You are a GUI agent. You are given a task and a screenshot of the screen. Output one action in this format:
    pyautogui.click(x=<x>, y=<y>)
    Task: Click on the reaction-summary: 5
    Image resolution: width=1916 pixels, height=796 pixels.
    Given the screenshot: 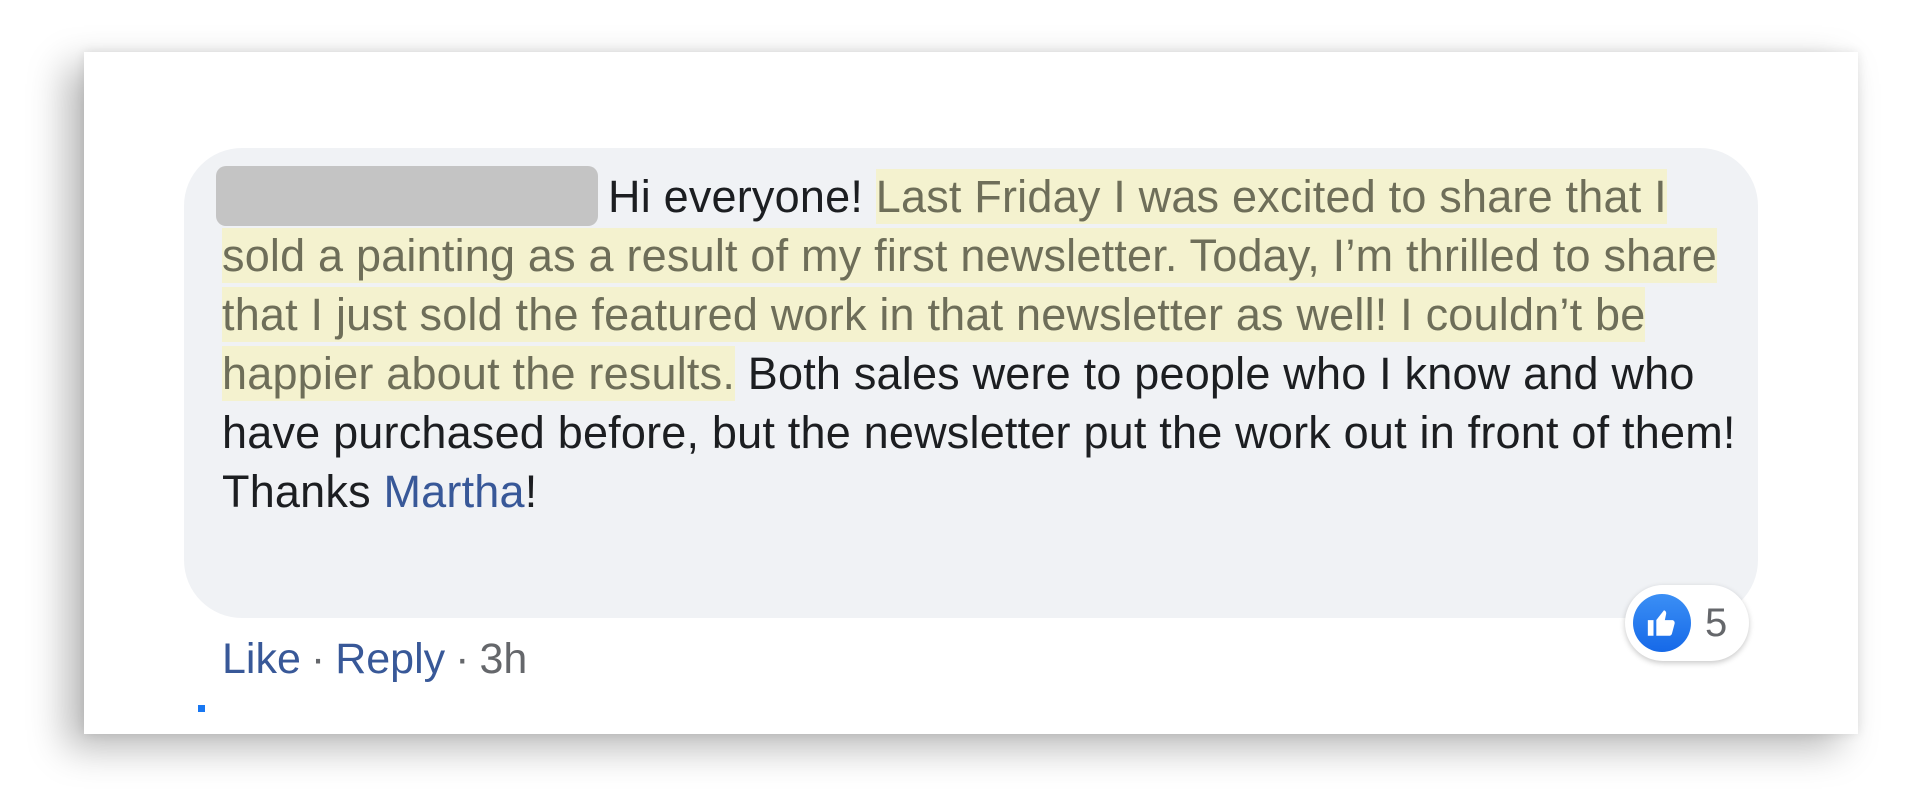 What is the action you would take?
    pyautogui.click(x=1687, y=623)
    